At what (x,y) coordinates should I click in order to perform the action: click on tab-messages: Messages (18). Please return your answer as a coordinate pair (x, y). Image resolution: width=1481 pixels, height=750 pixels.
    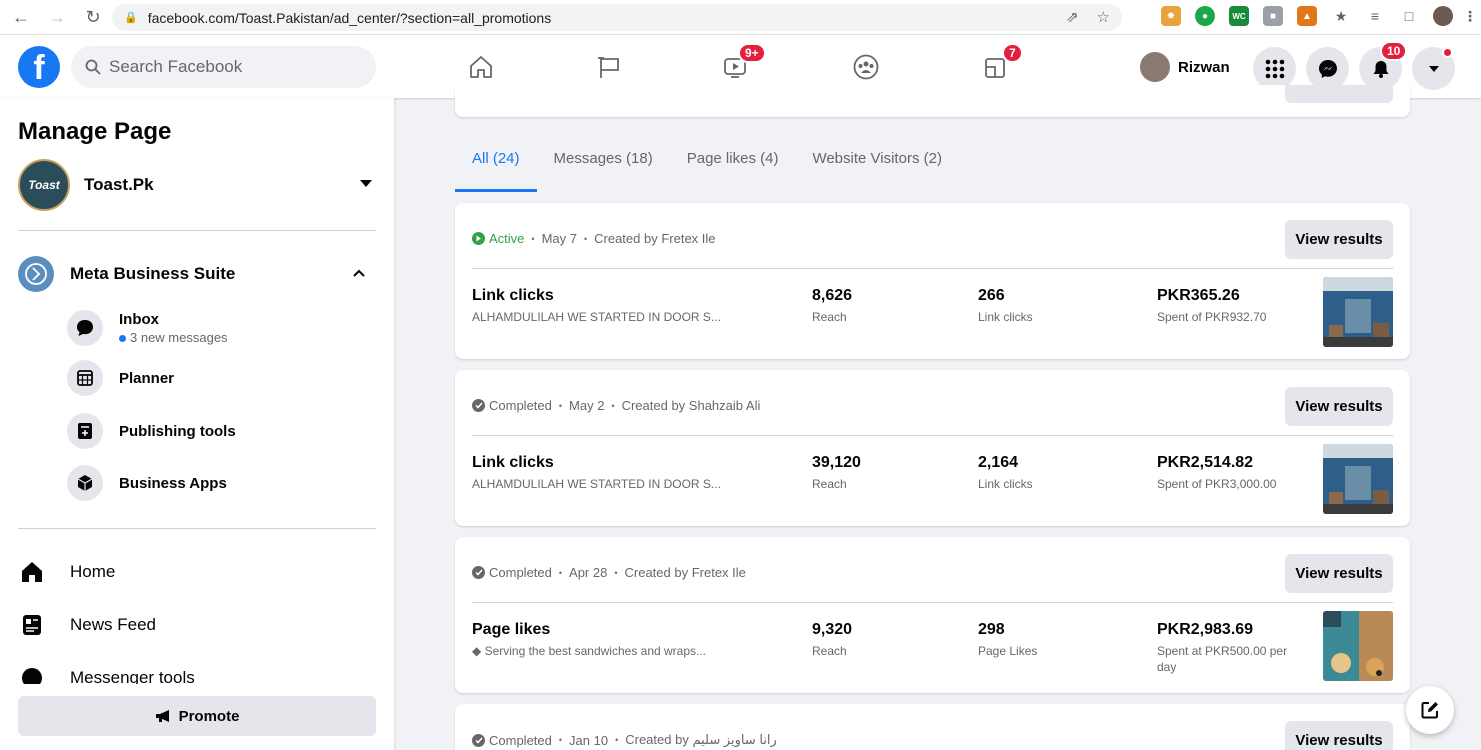
    Looking at the image, I should click on (603, 166).